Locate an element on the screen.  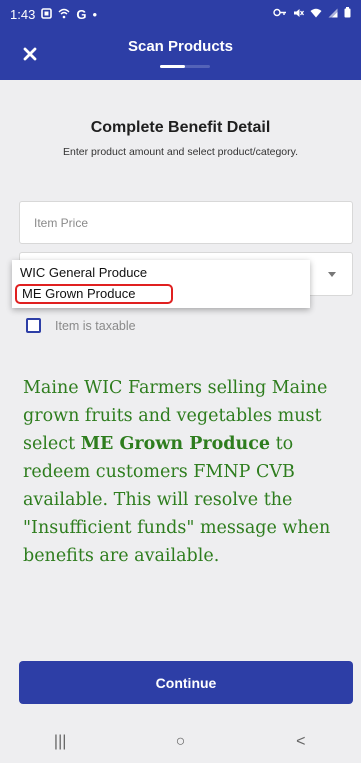
product-category-dropdown: WIC General Produce ME Grown Produce is located at coordinates (161, 284).